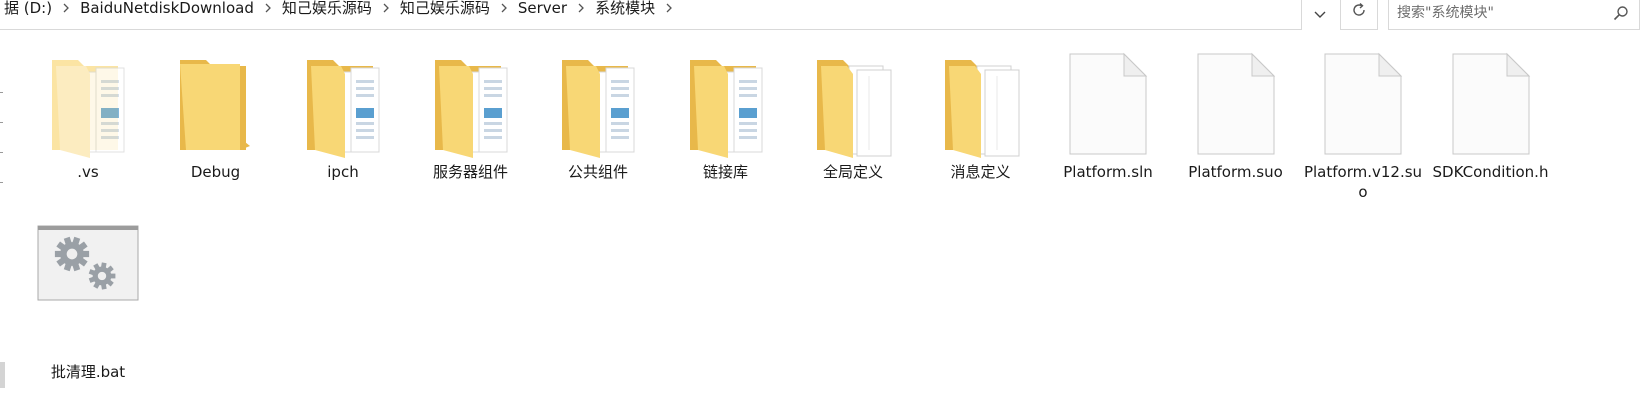  What do you see at coordinates (167, 8) in the screenshot?
I see `breadcrumb-baidunetdiskdownload: BaiduNetdiskDownload` at bounding box center [167, 8].